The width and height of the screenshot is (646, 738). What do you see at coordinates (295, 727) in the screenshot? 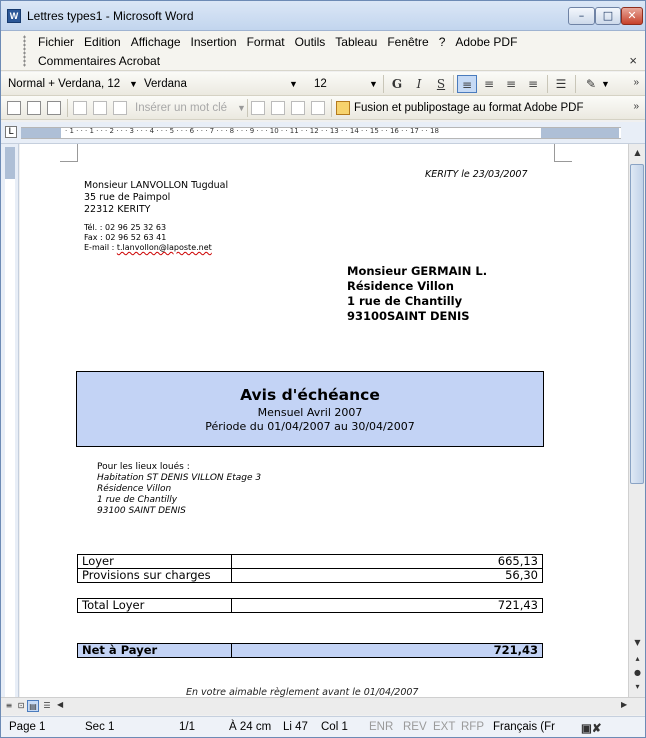
I see `status-line: Li 47` at bounding box center [295, 727].